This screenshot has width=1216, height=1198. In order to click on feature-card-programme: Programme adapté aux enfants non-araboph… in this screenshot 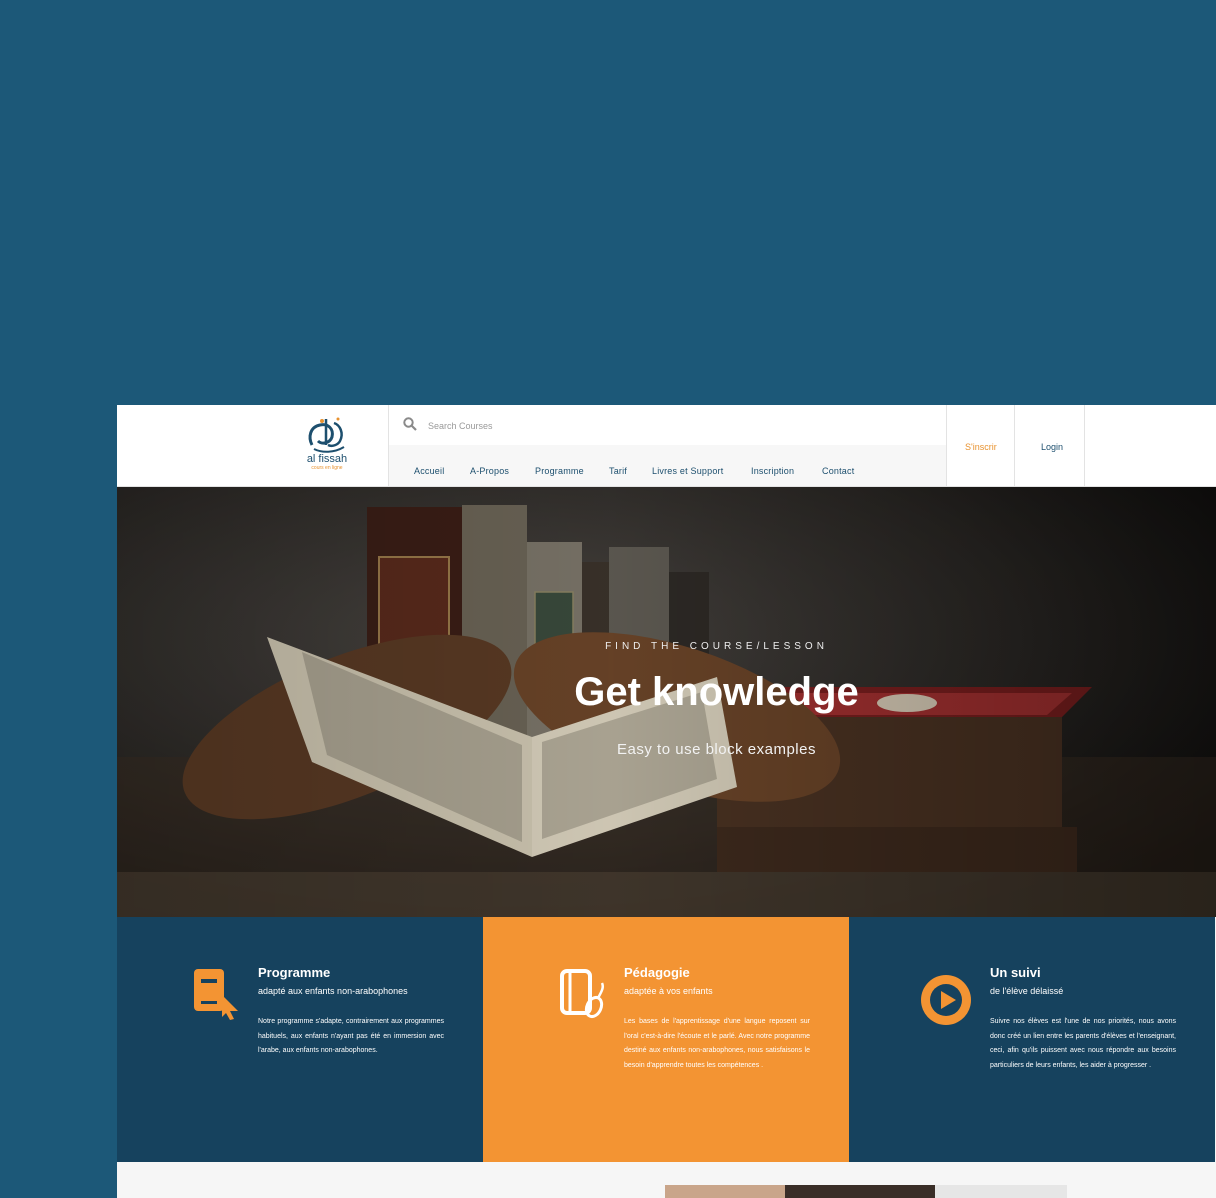, I will do `click(300, 1039)`.